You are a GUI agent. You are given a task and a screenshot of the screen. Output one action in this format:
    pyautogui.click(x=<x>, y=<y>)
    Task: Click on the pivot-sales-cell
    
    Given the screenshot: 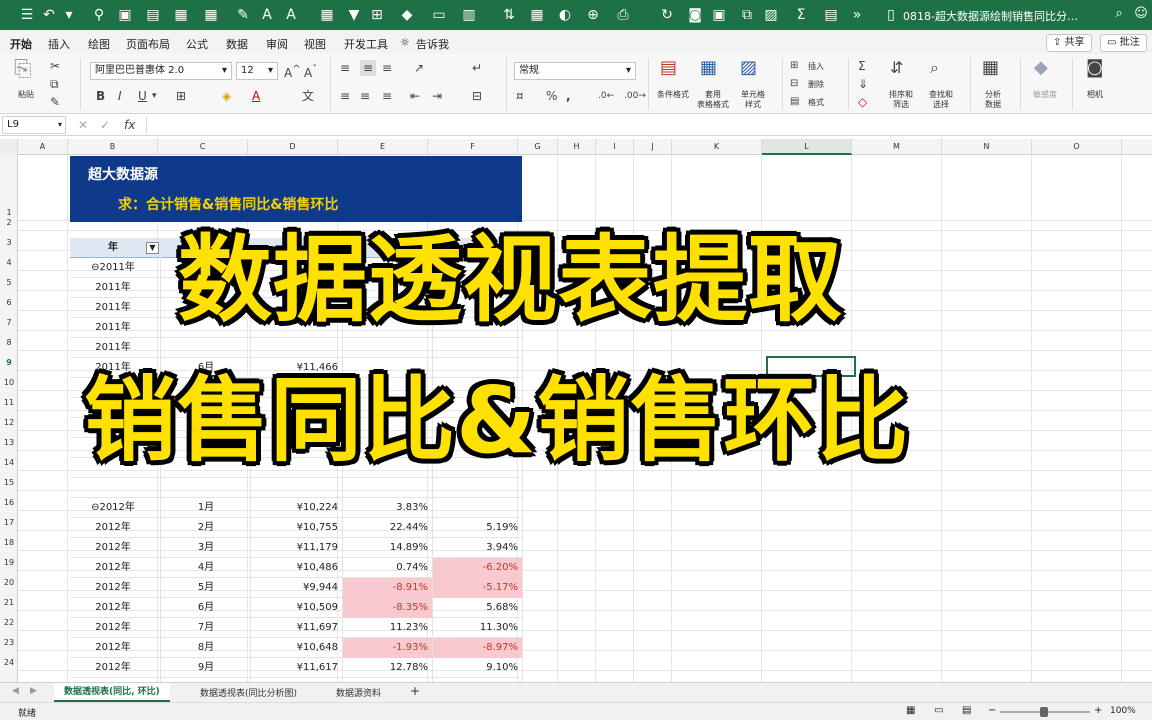 What is the action you would take?
    pyautogui.click(x=295, y=488)
    